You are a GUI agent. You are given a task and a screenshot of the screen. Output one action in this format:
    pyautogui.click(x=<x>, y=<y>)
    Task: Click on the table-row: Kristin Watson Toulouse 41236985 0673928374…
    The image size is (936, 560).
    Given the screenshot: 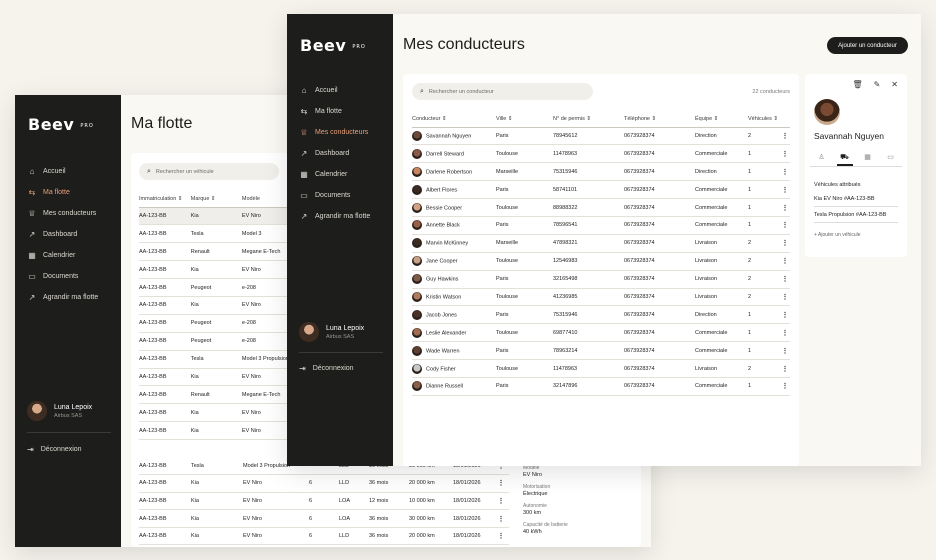 What is the action you would take?
    pyautogui.click(x=601, y=297)
    